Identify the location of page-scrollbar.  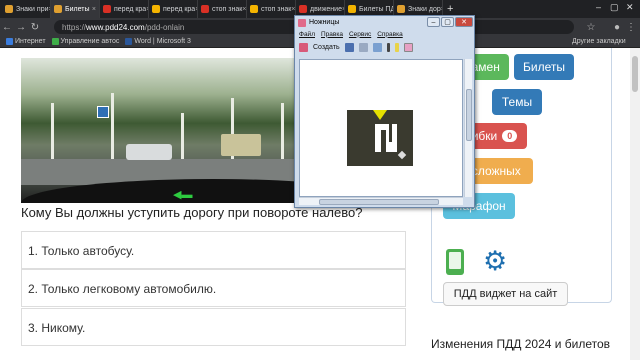
(635, 204).